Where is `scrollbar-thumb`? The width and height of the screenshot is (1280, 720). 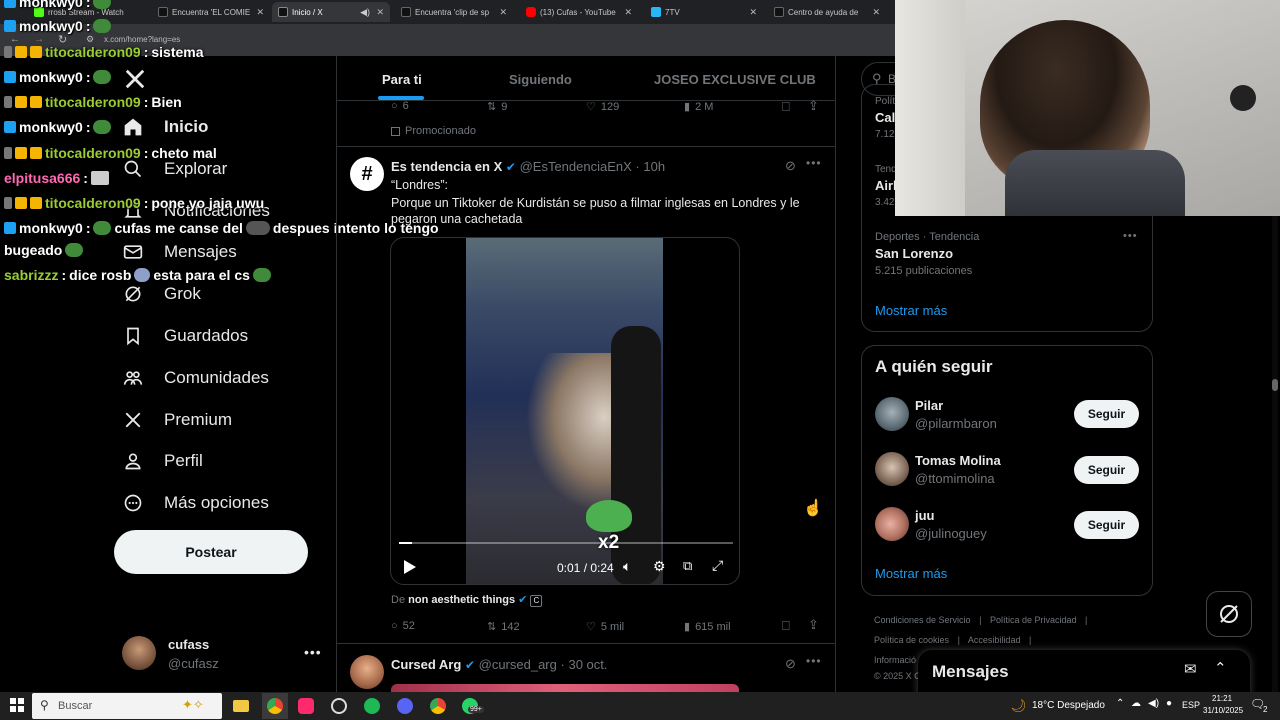 scrollbar-thumb is located at coordinates (1275, 385).